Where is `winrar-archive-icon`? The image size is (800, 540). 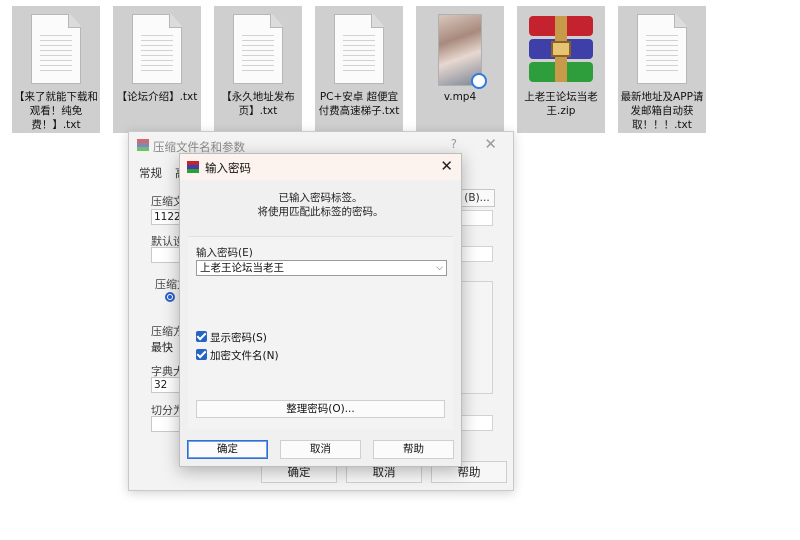 winrar-archive-icon is located at coordinates (561, 49).